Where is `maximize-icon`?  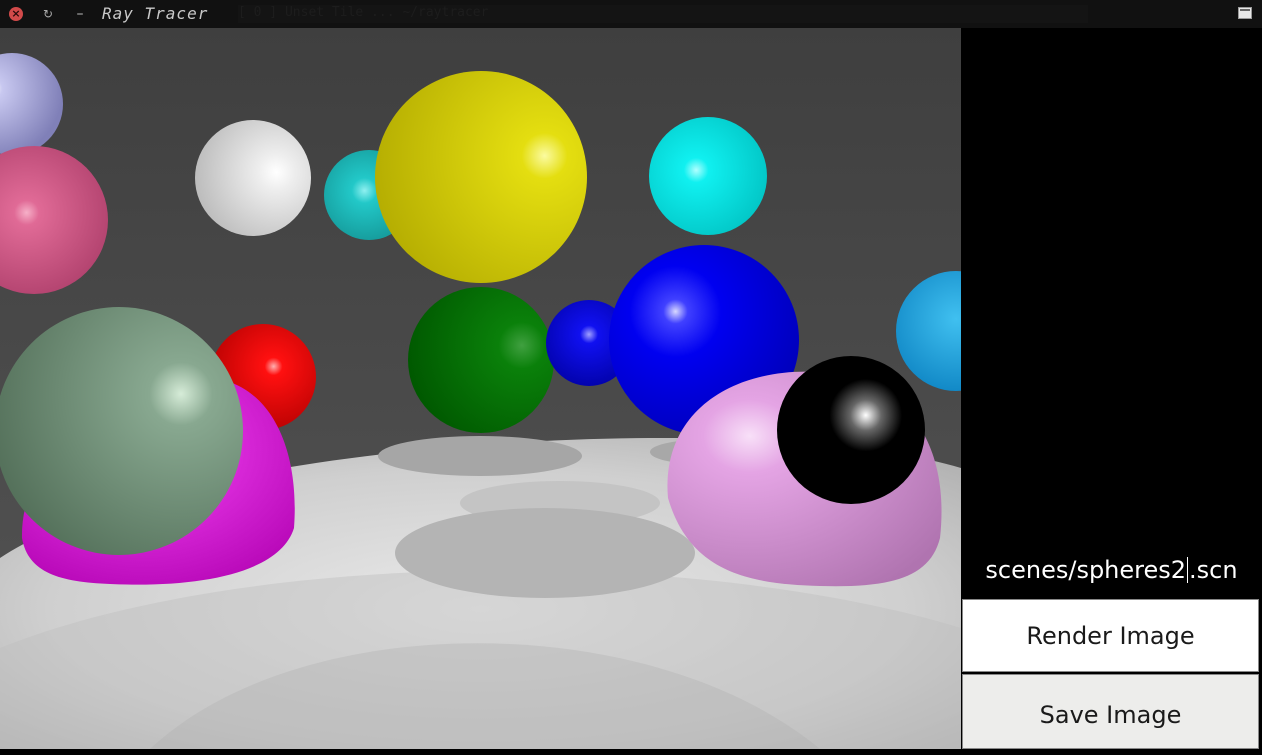
maximize-icon is located at coordinates (1245, 13).